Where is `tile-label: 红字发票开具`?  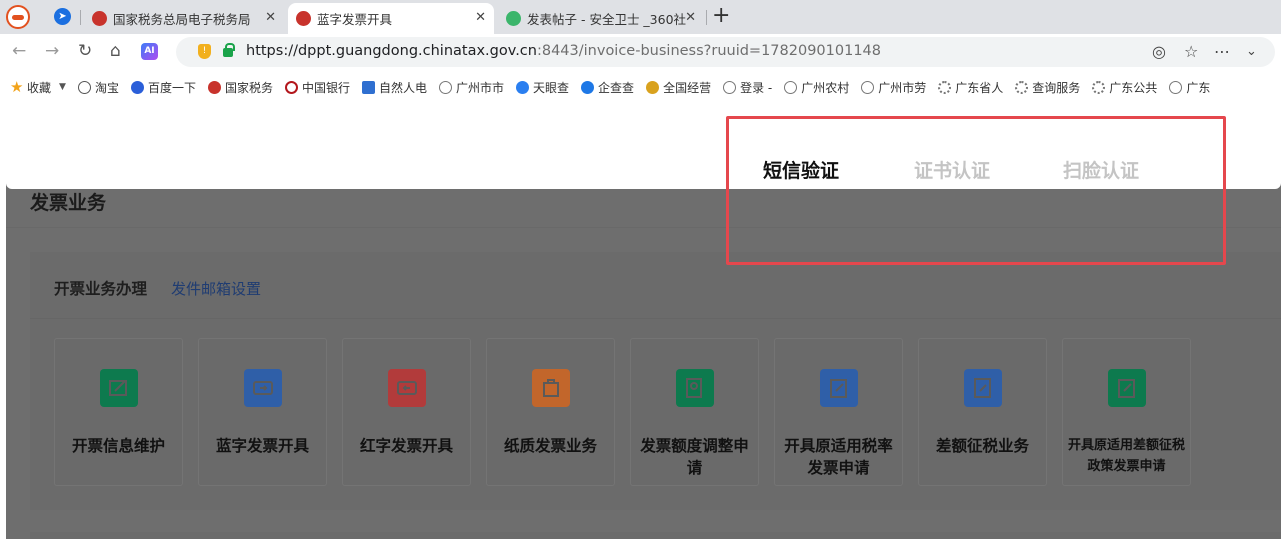 tile-label: 红字发票开具 is located at coordinates (406, 446).